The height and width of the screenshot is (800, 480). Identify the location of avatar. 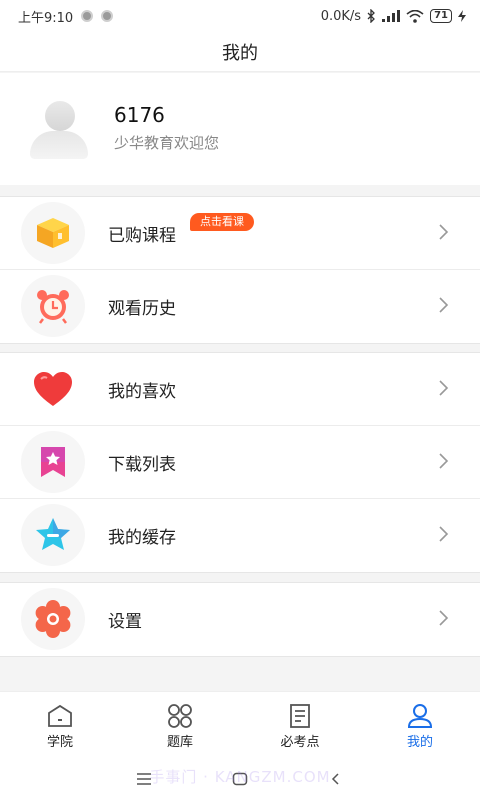
(59, 130).